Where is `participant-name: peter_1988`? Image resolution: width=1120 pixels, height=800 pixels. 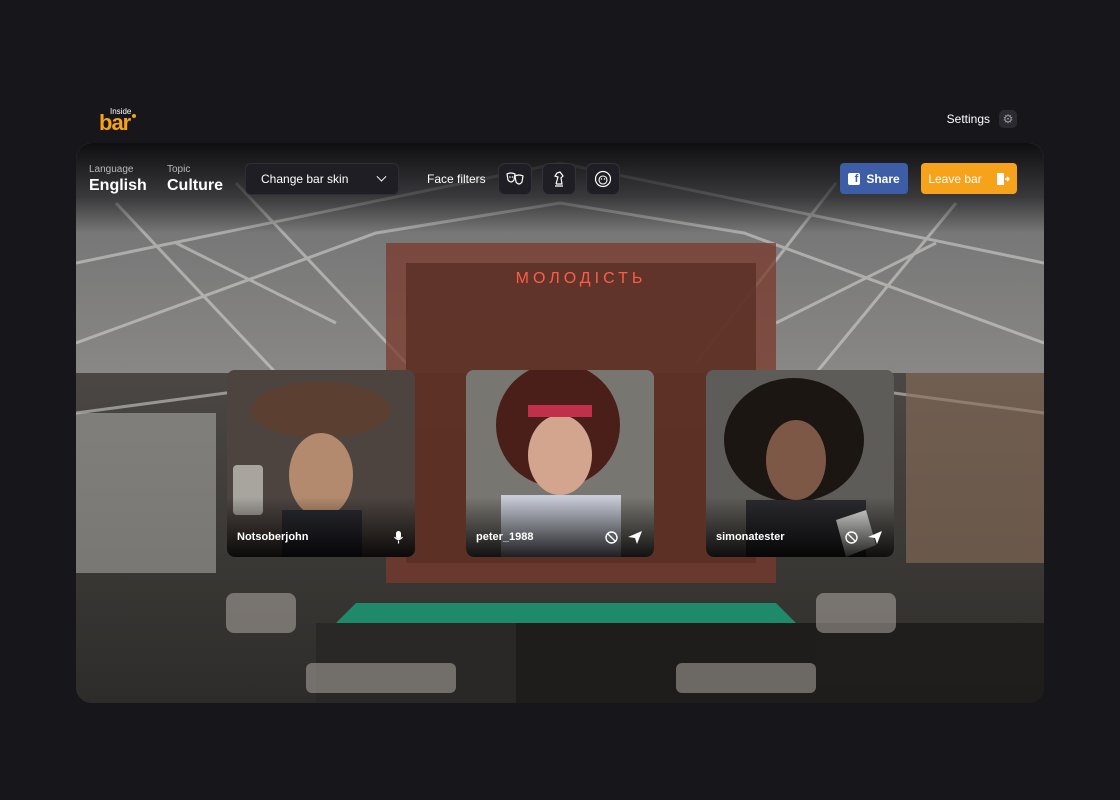 participant-name: peter_1988 is located at coordinates (505, 537).